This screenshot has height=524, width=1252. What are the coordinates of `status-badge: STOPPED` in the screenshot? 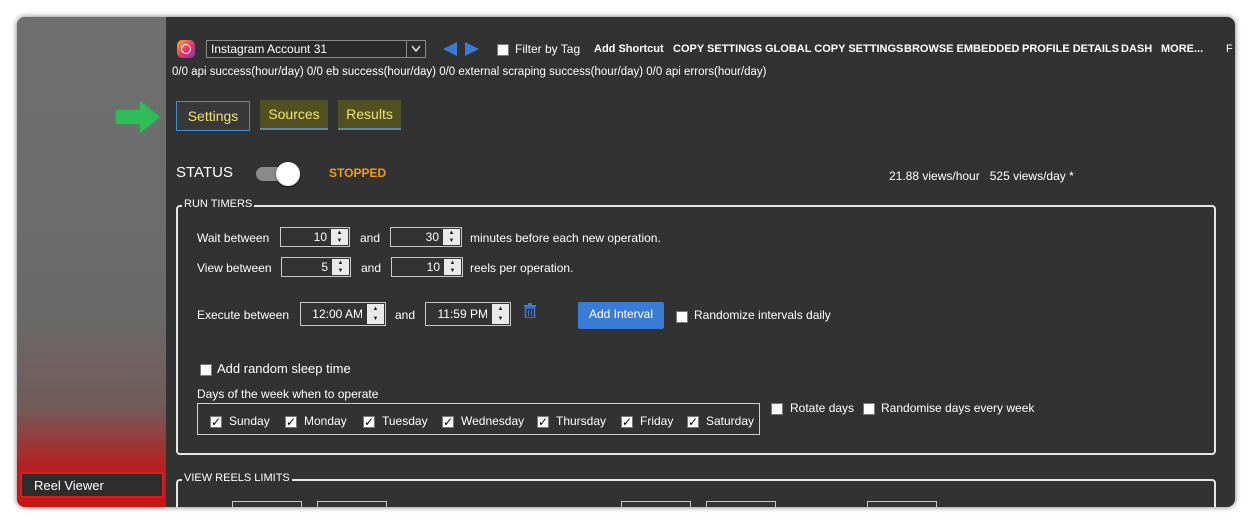 It's located at (358, 173).